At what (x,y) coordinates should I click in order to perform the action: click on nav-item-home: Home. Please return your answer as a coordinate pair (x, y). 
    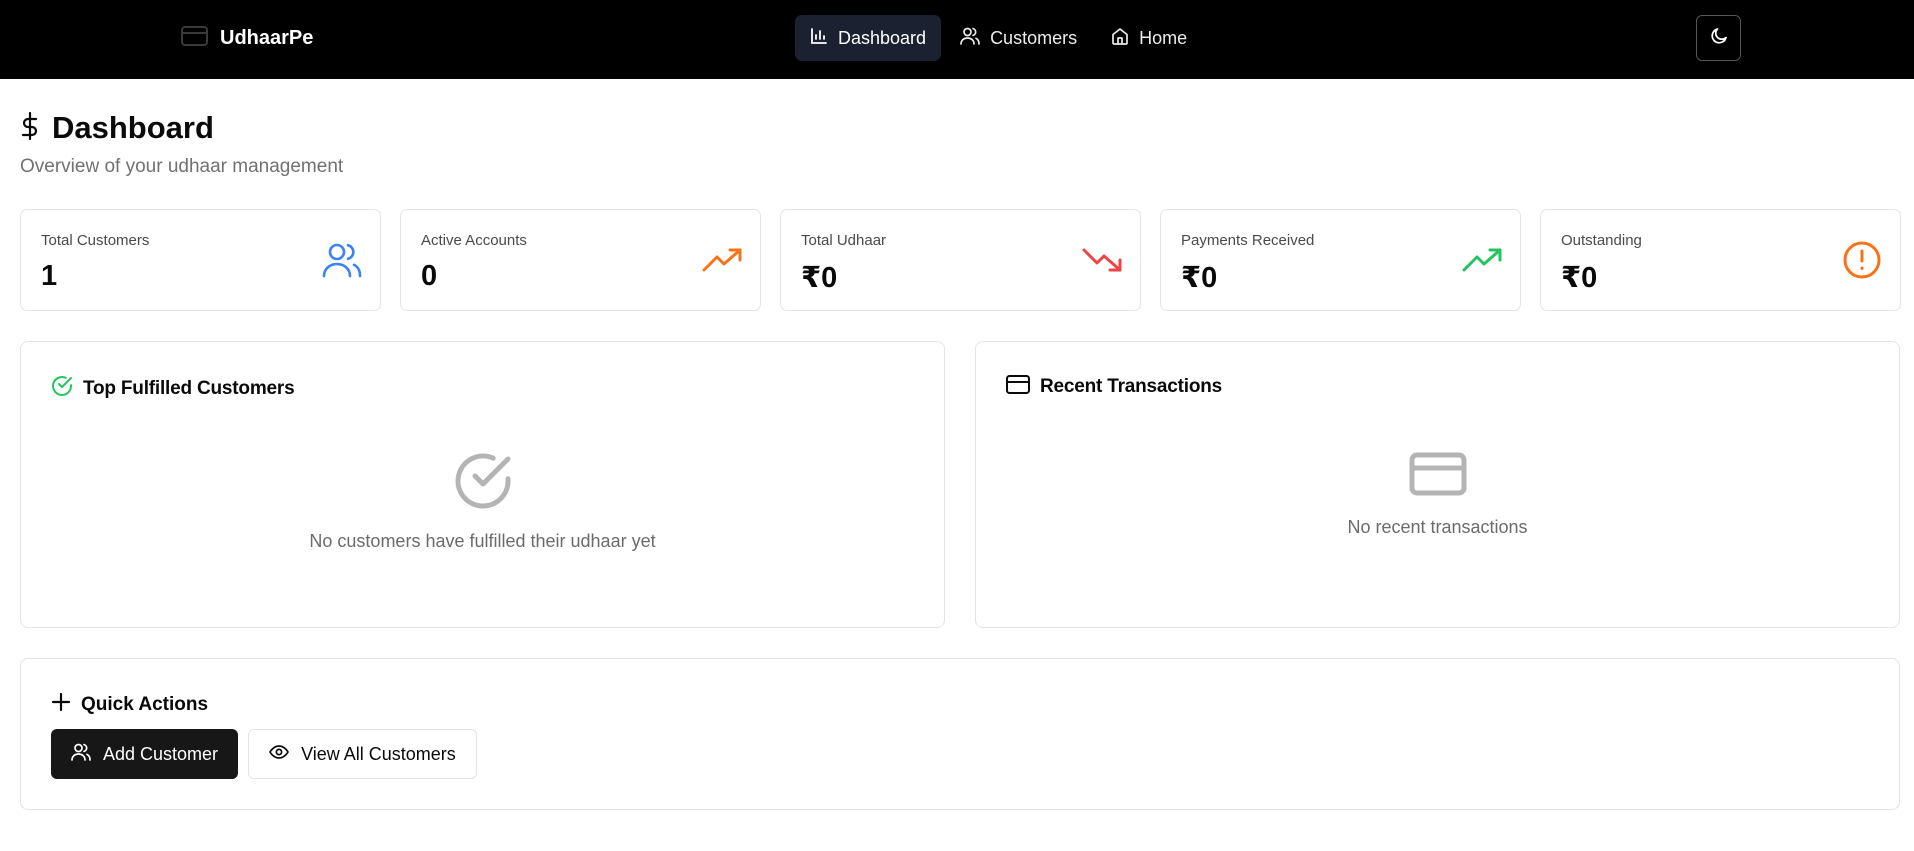
    Looking at the image, I should click on (1149, 38).